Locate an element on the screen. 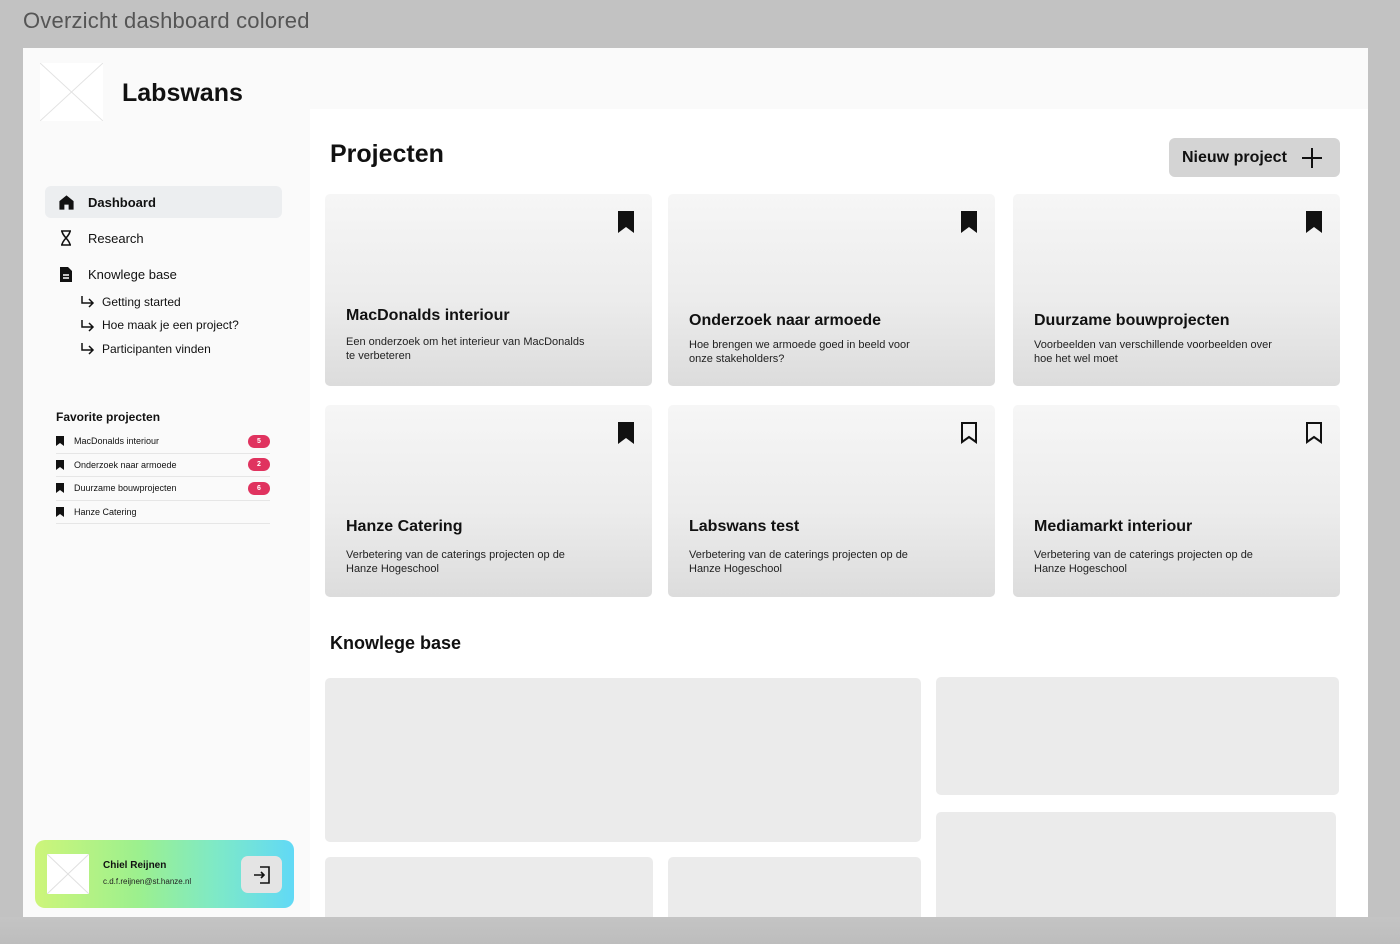 This screenshot has height=944, width=1400. knowledge-base-title: Knowlege base is located at coordinates (396, 643).